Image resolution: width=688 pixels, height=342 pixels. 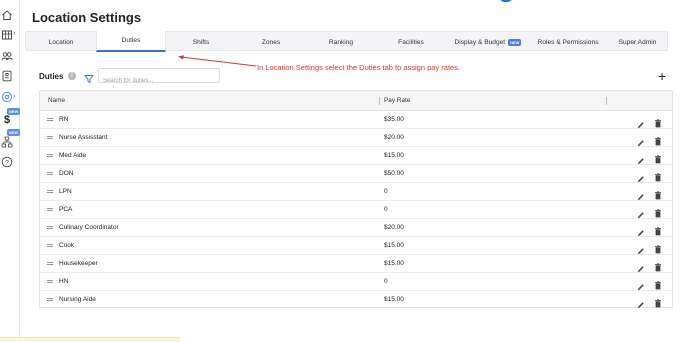 What do you see at coordinates (7, 142) in the screenshot?
I see `hierarchy-icon` at bounding box center [7, 142].